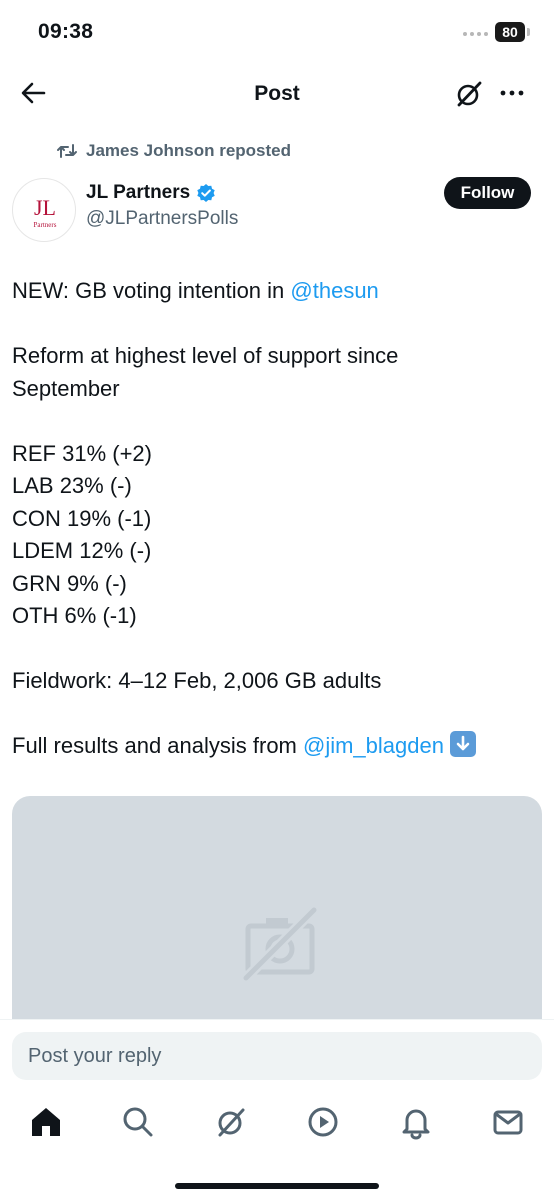 The image size is (554, 1200). What do you see at coordinates (463, 744) in the screenshot?
I see `down-arrow-emoji` at bounding box center [463, 744].